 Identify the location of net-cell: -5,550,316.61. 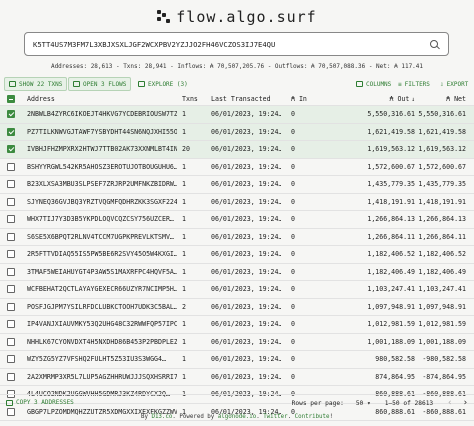
(442, 114).